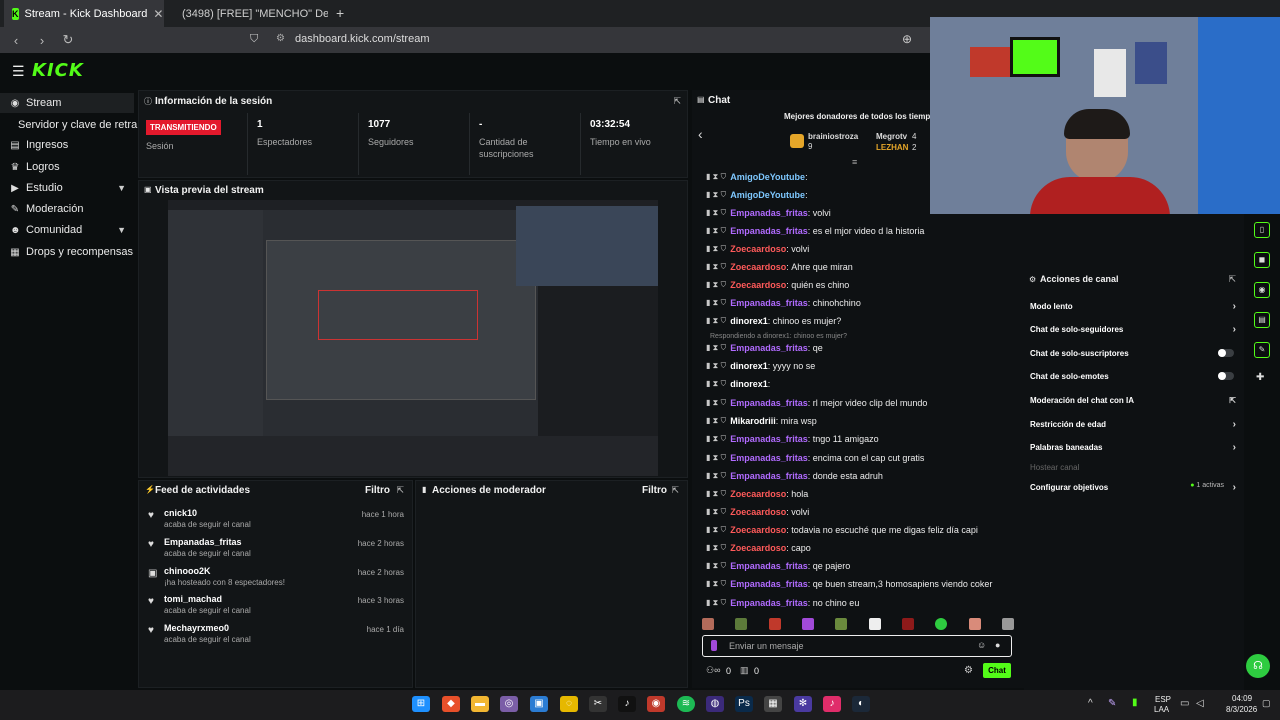  Describe the element at coordinates (1226, 353) in the screenshot. I see `subscribers-only-toggle` at that location.